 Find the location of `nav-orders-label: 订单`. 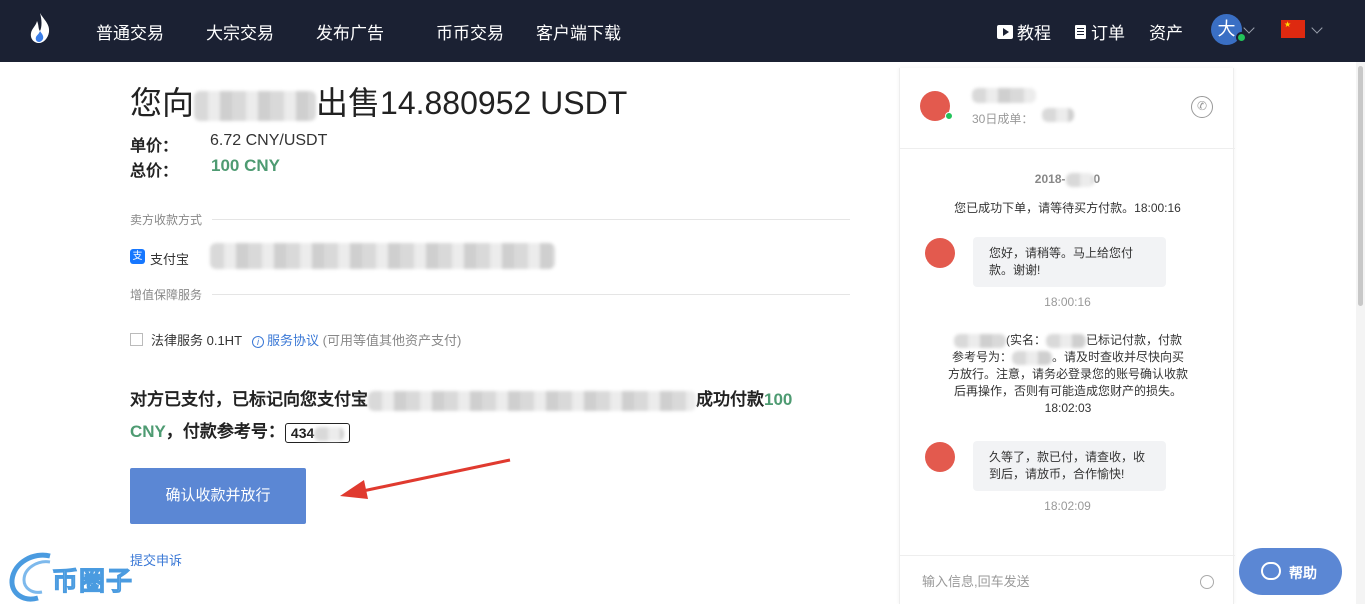

nav-orders-label: 订单 is located at coordinates (1108, 33).